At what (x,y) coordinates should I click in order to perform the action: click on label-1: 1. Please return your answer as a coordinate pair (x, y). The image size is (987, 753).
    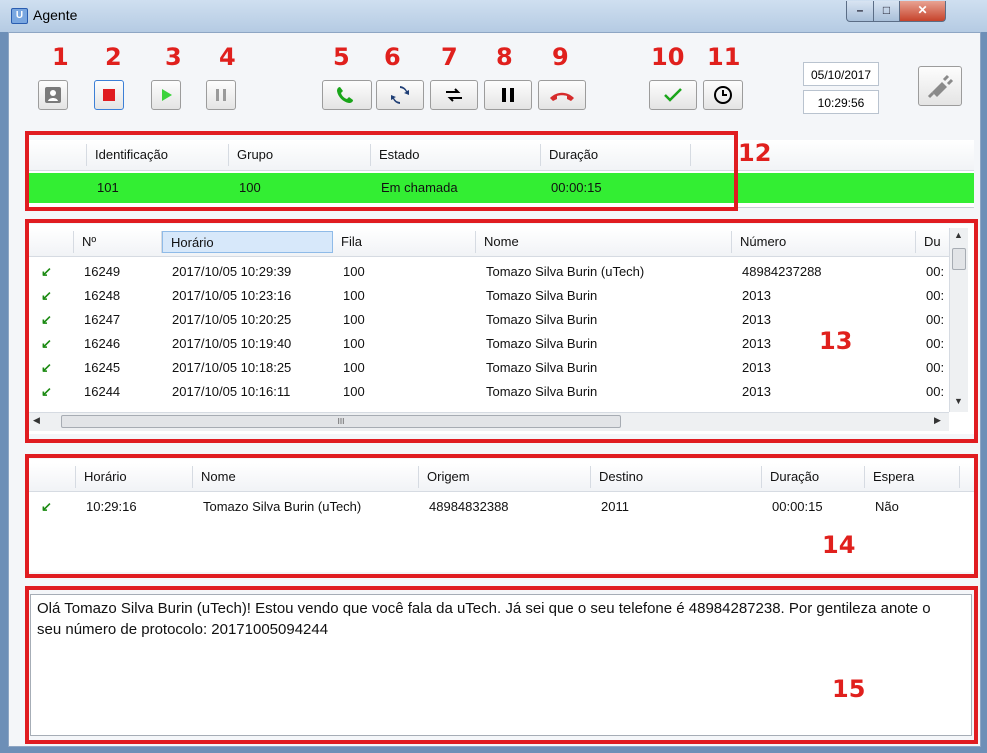
    Looking at the image, I should click on (60, 57).